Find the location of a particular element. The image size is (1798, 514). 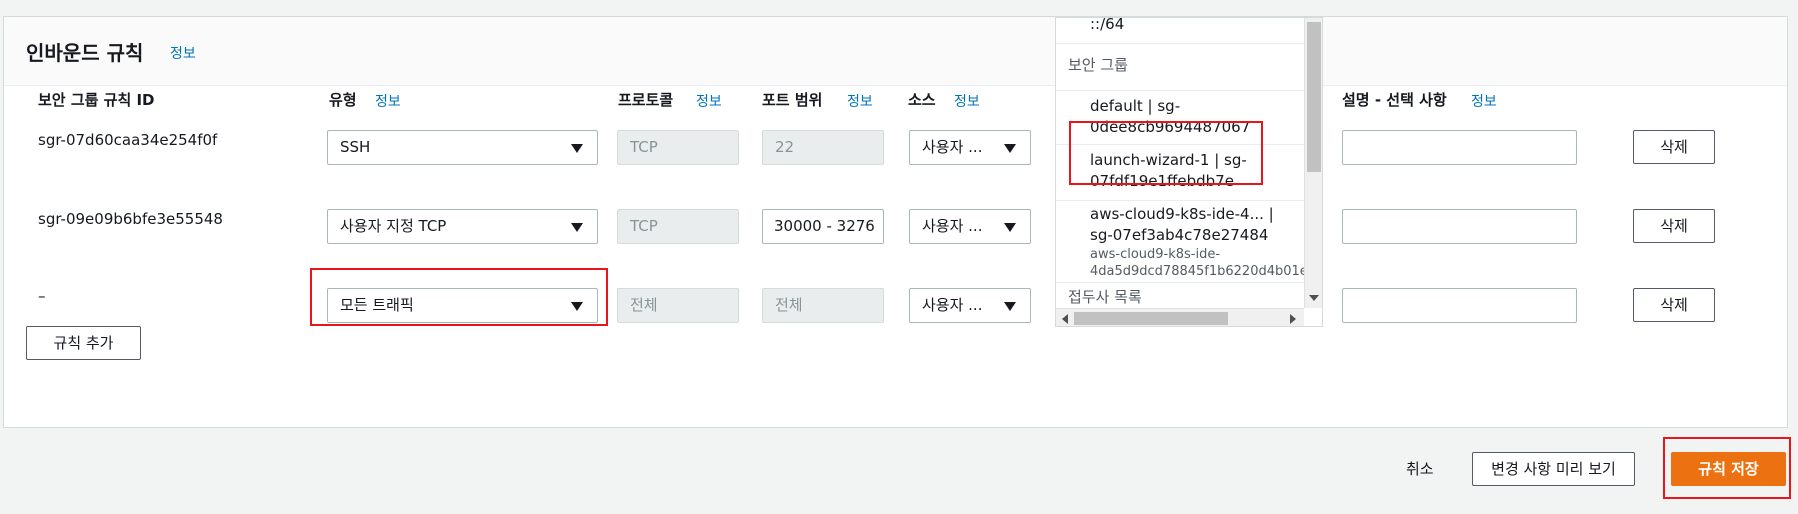

type-select: 사용자 지정 TCP is located at coordinates (462, 226).